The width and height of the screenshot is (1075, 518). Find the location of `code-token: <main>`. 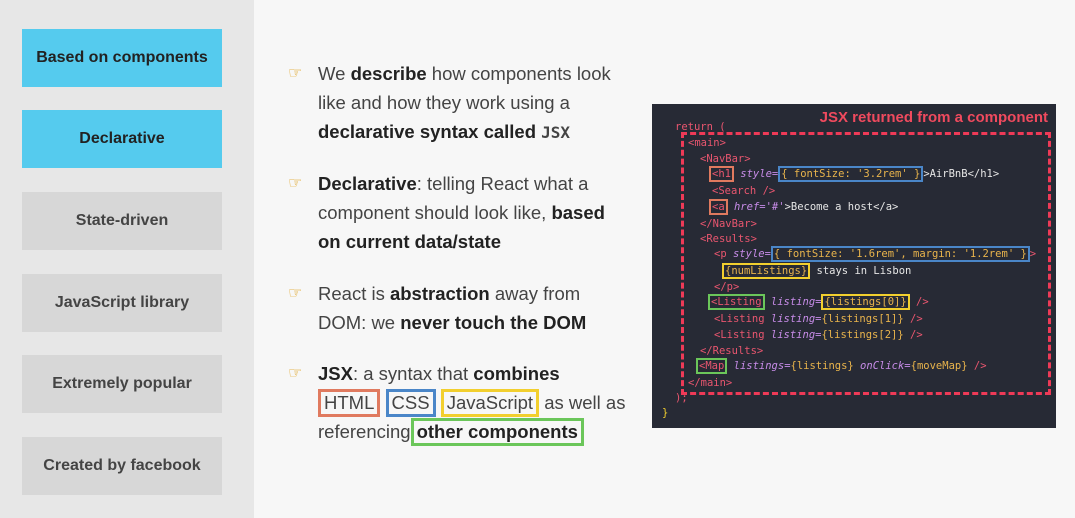

code-token: <main> is located at coordinates (707, 143).